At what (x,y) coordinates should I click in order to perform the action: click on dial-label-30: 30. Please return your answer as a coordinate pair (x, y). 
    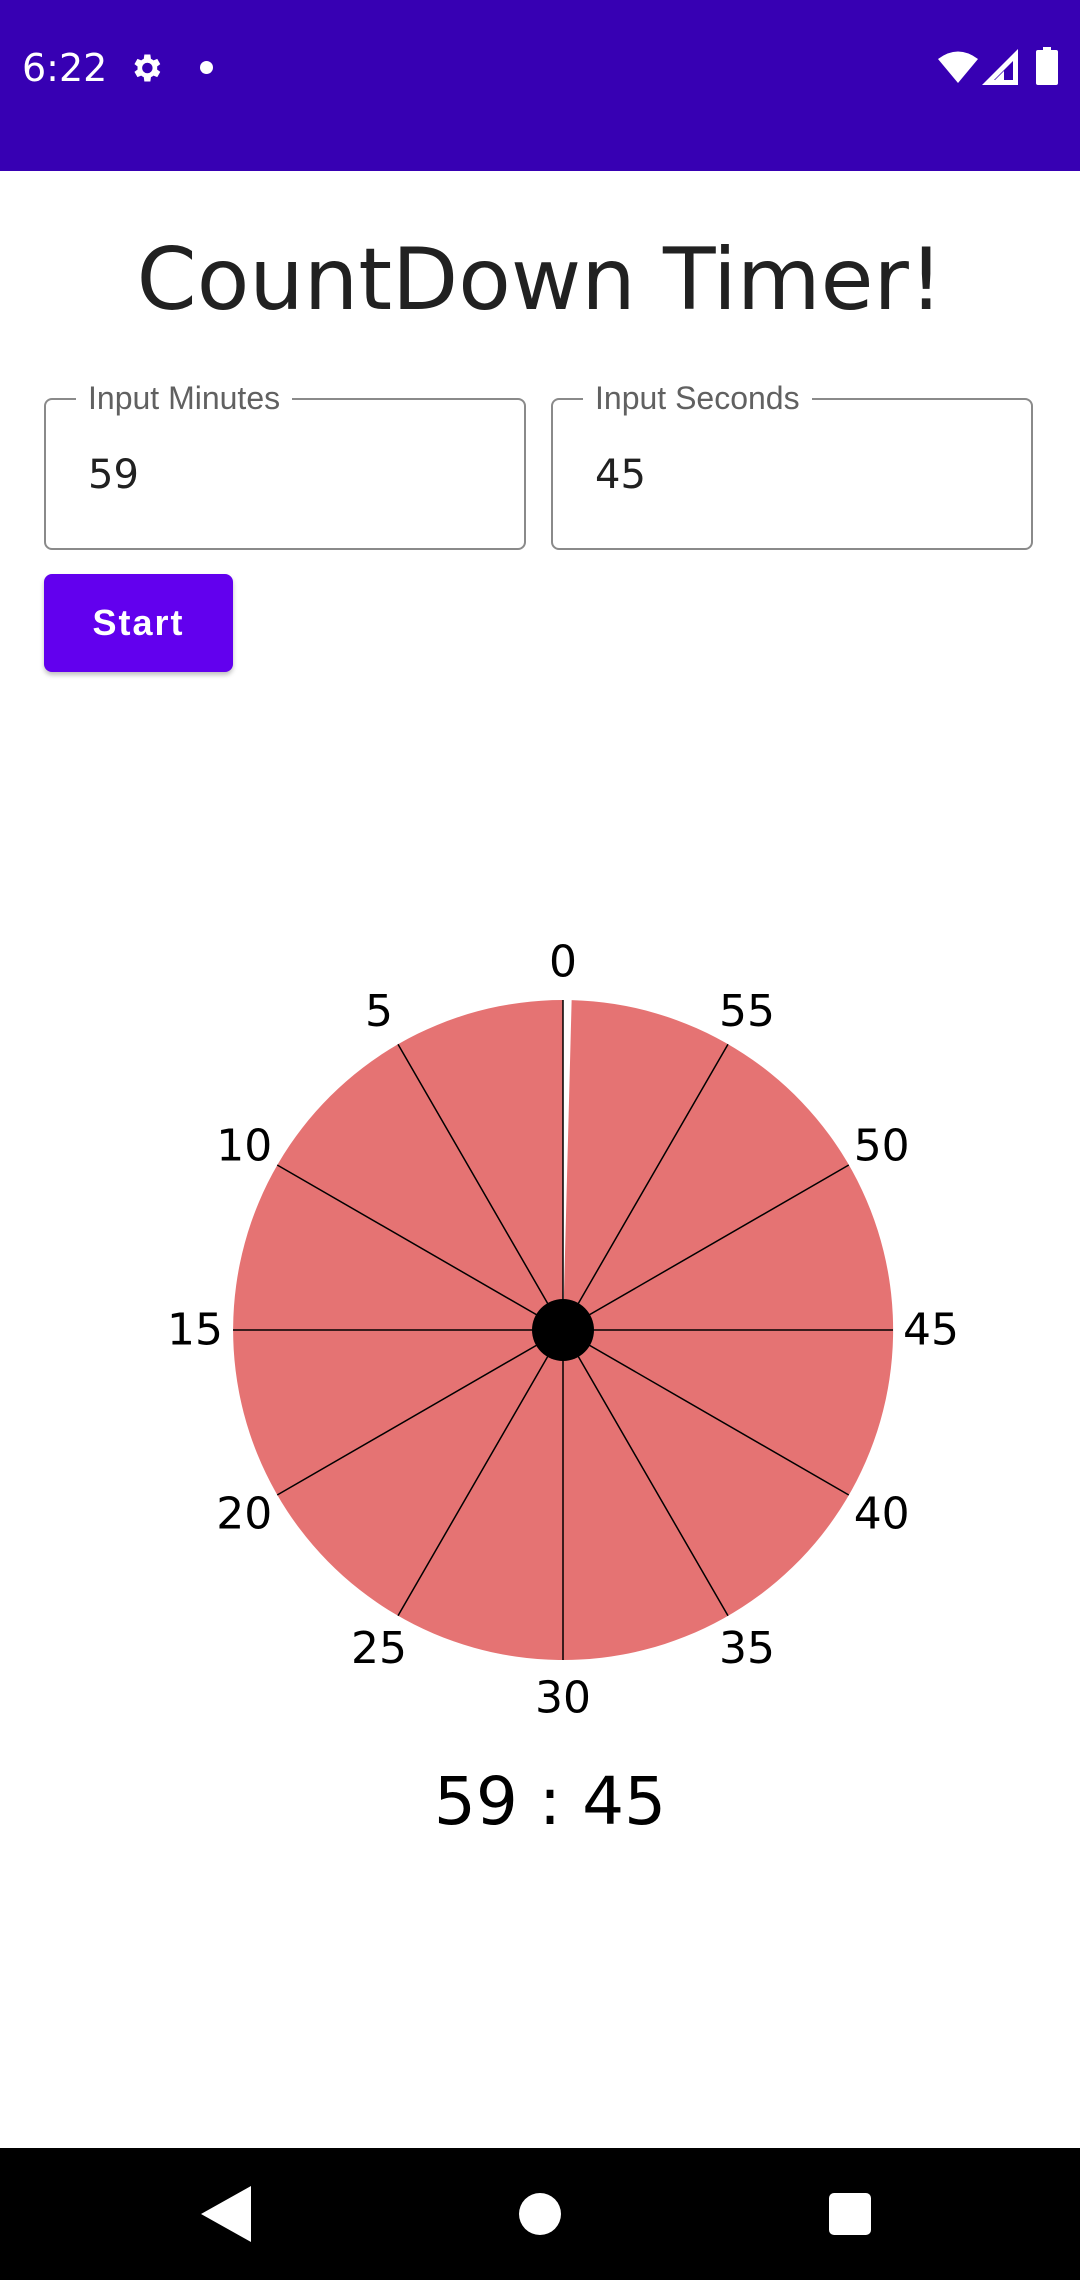
    Looking at the image, I should click on (563, 1698).